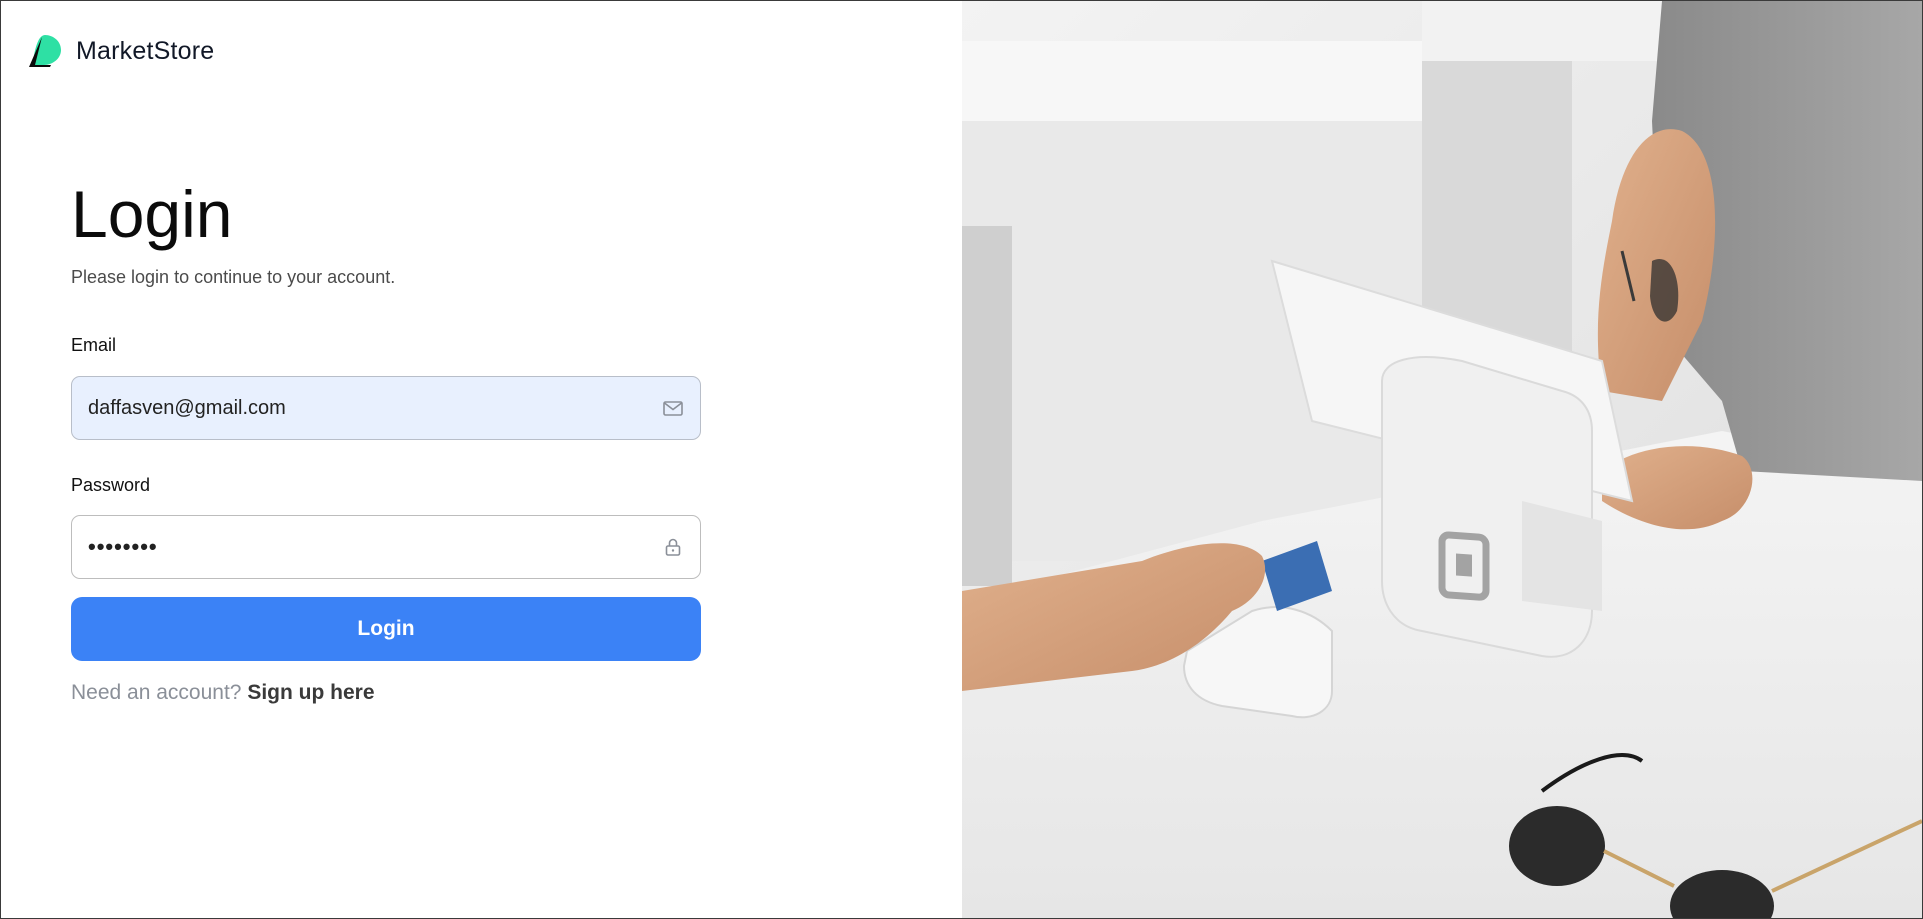  I want to click on signup-row: Need an account? Sign up here, so click(223, 693).